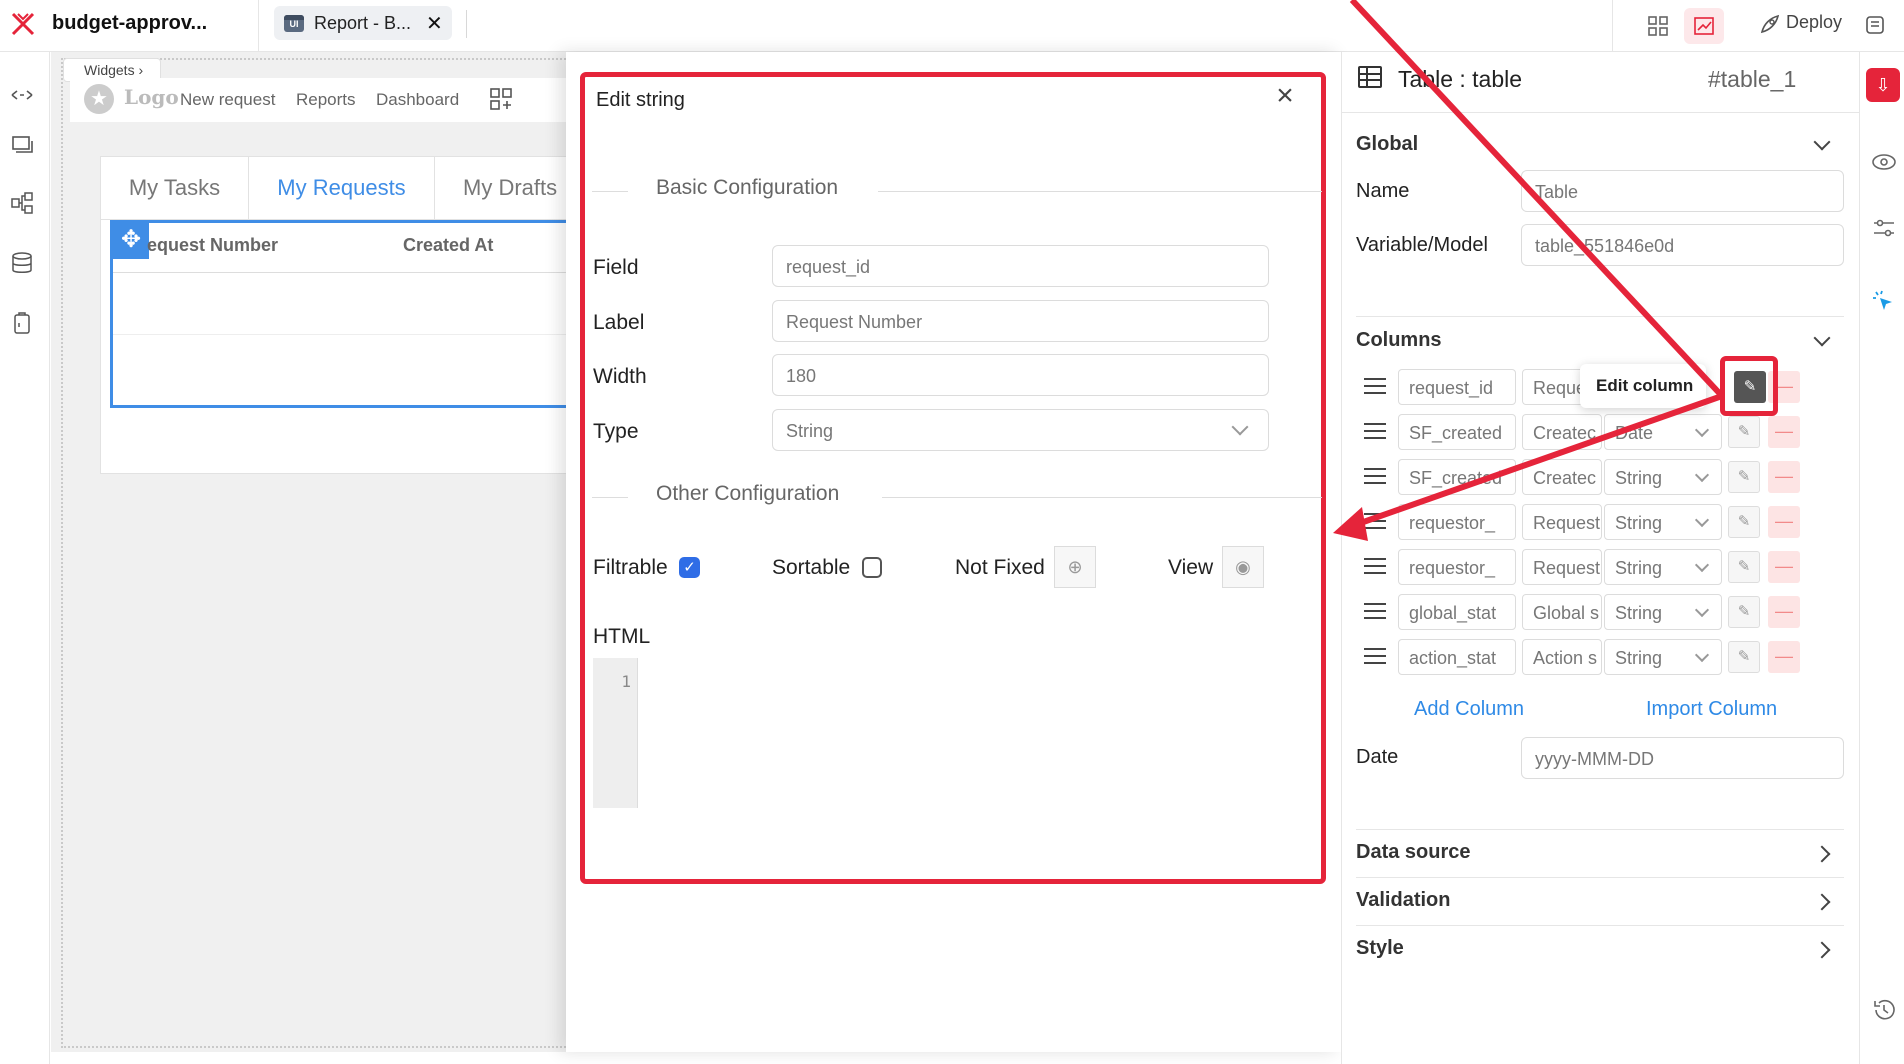  I want to click on date-format-input: yyyy-MMM-DD, so click(1682, 758).